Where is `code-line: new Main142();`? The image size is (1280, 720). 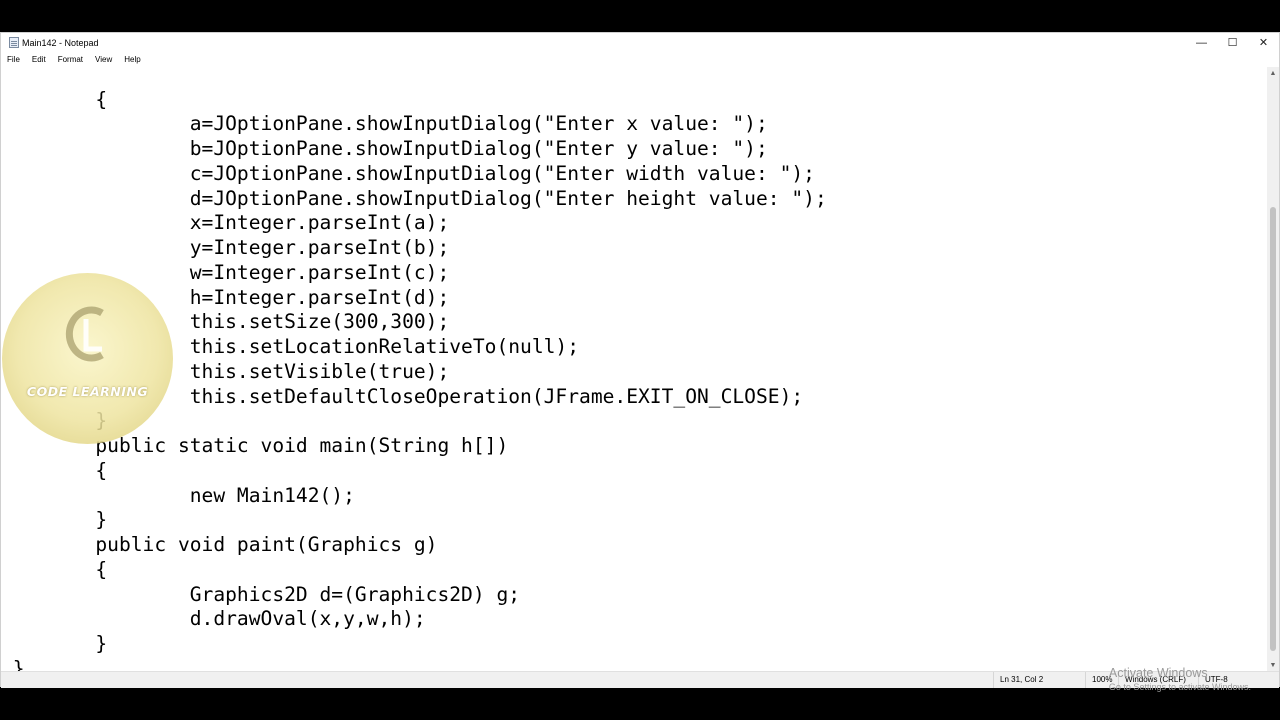 code-line: new Main142(); is located at coordinates (178, 495).